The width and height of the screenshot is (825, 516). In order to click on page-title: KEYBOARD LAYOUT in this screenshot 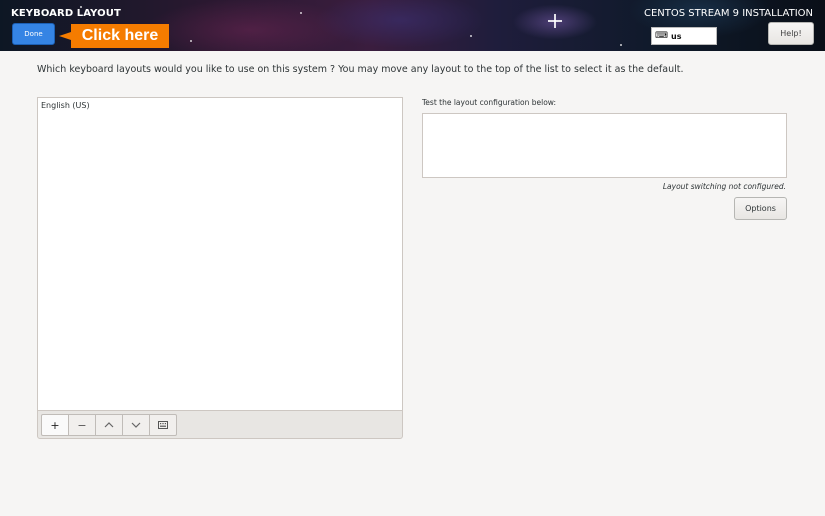, I will do `click(66, 13)`.